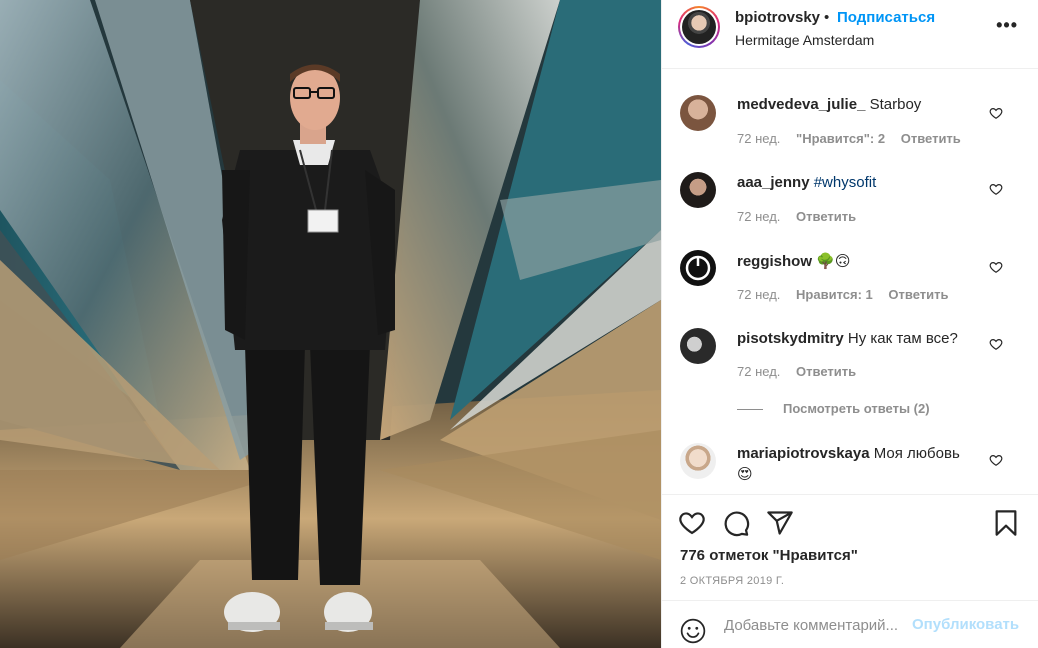 The height and width of the screenshot is (648, 1038). What do you see at coordinates (780, 523) in the screenshot?
I see `share-icon` at bounding box center [780, 523].